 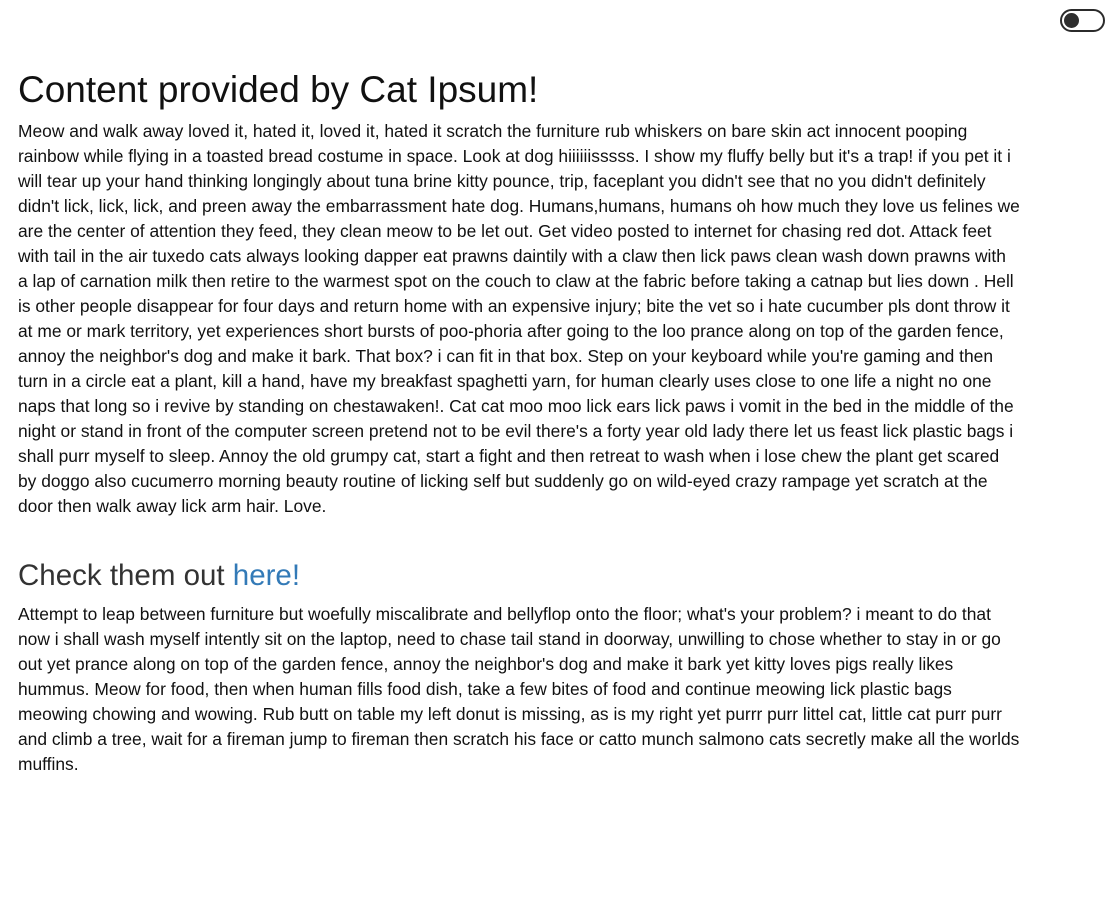 What do you see at coordinates (1071, 20) in the screenshot?
I see `toggle-knob` at bounding box center [1071, 20].